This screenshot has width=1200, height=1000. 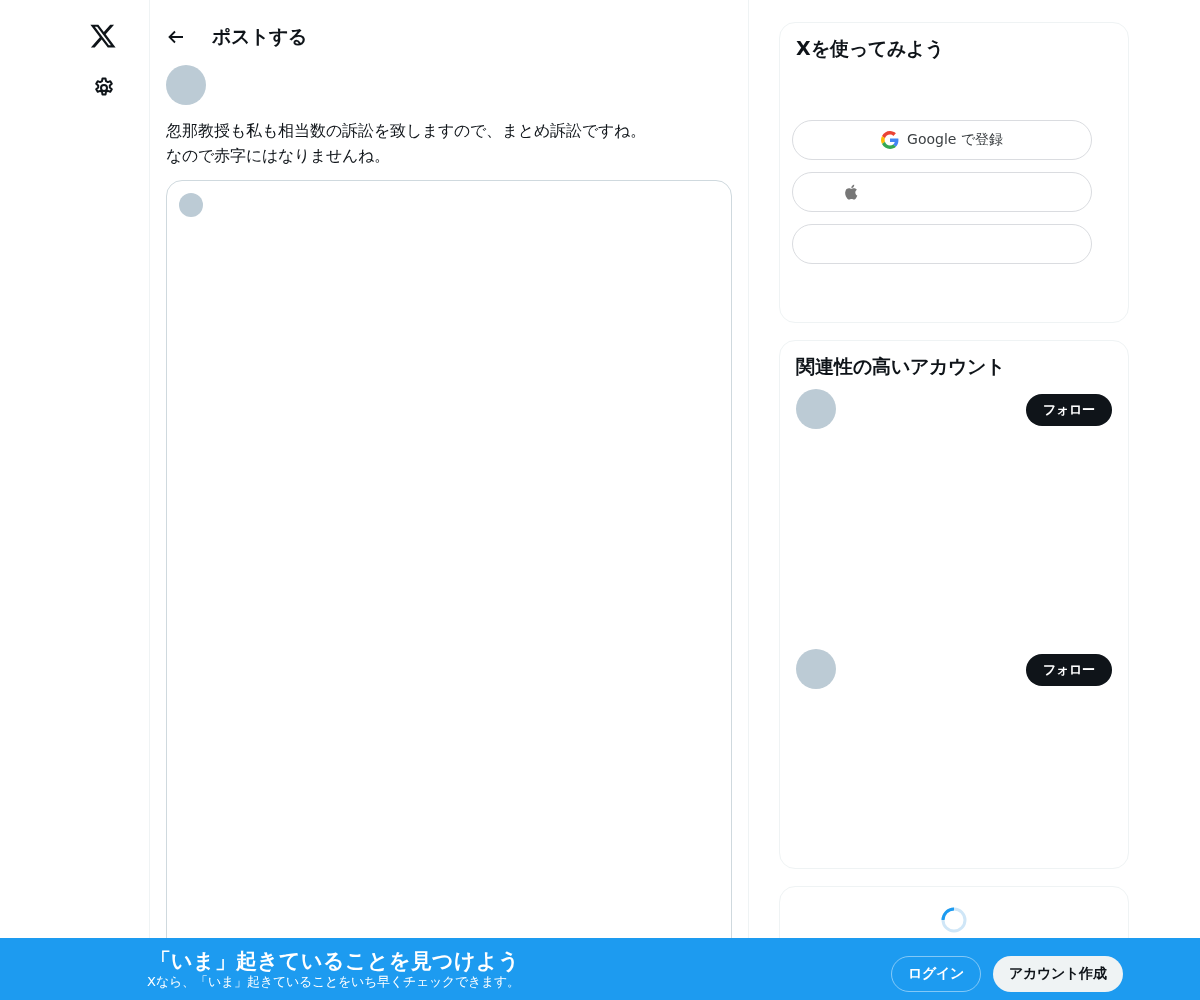 I want to click on banner-subtitle: Xなら、「いま」起きていることをいち早くチェックできます。, so click(x=333, y=982).